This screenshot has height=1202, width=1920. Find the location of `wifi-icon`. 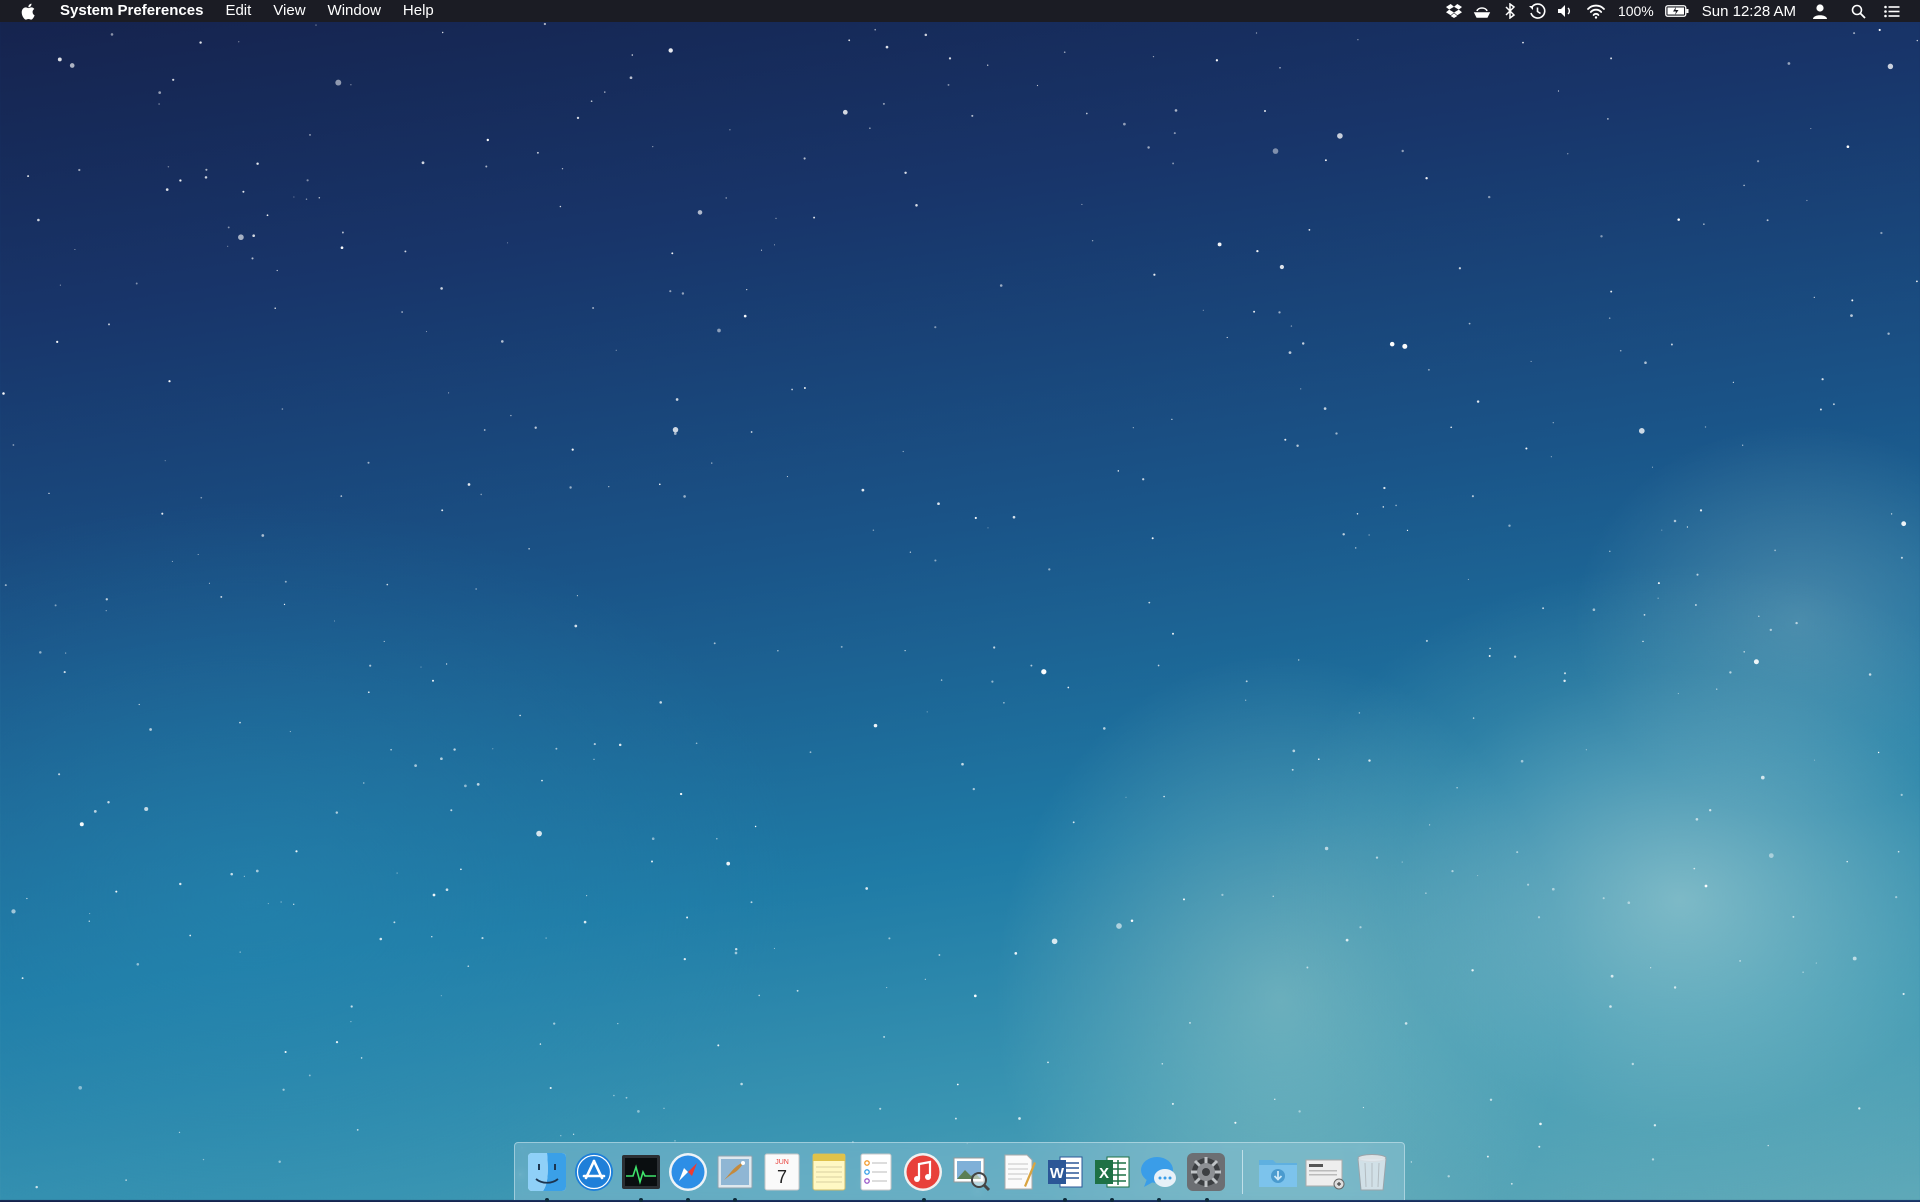

wifi-icon is located at coordinates (1596, 11).